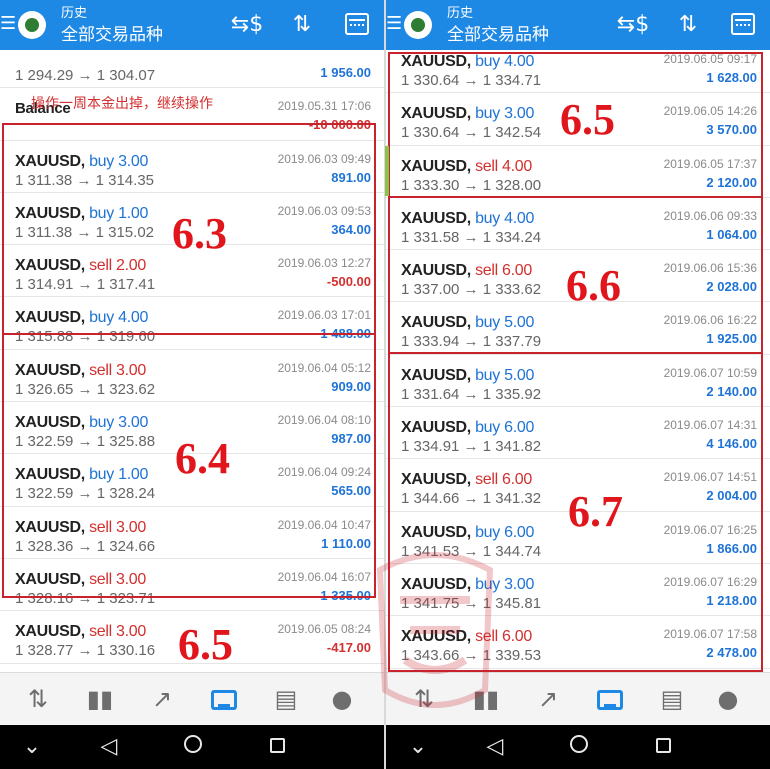 This screenshot has width=770, height=769. What do you see at coordinates (202, 458) in the screenshot?
I see `group-label-6-4: 6.4` at bounding box center [202, 458].